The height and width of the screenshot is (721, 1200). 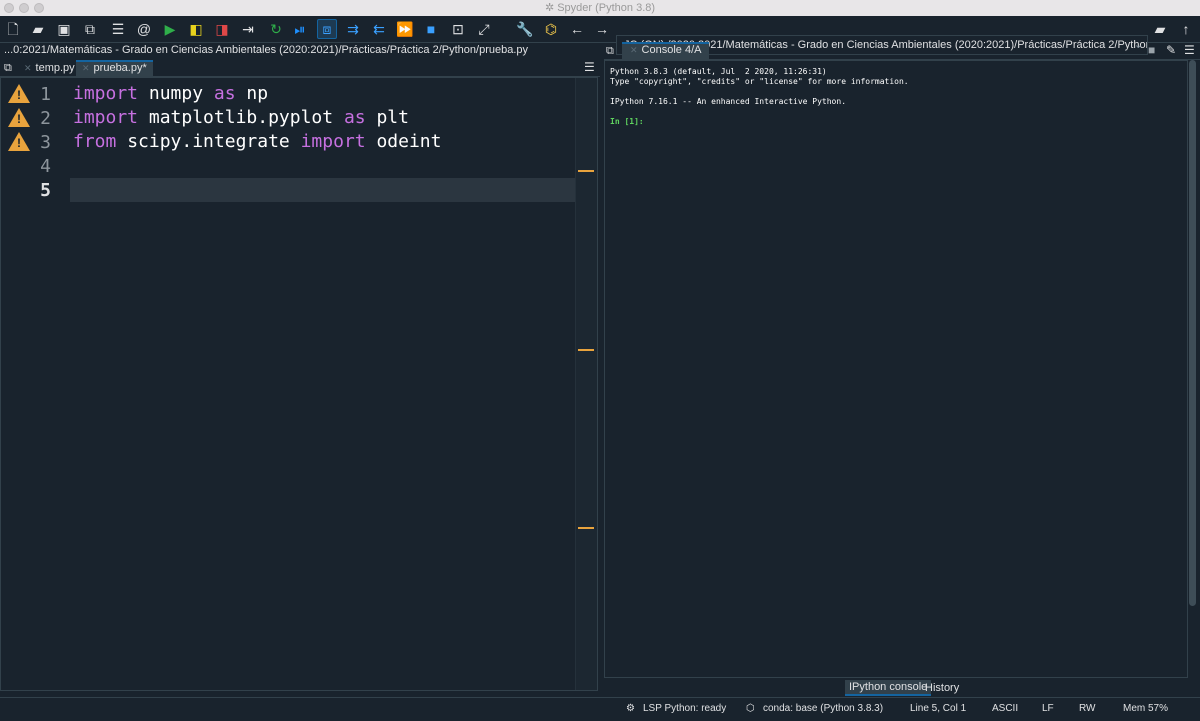 I want to click on line-number: 4, so click(x=45, y=166).